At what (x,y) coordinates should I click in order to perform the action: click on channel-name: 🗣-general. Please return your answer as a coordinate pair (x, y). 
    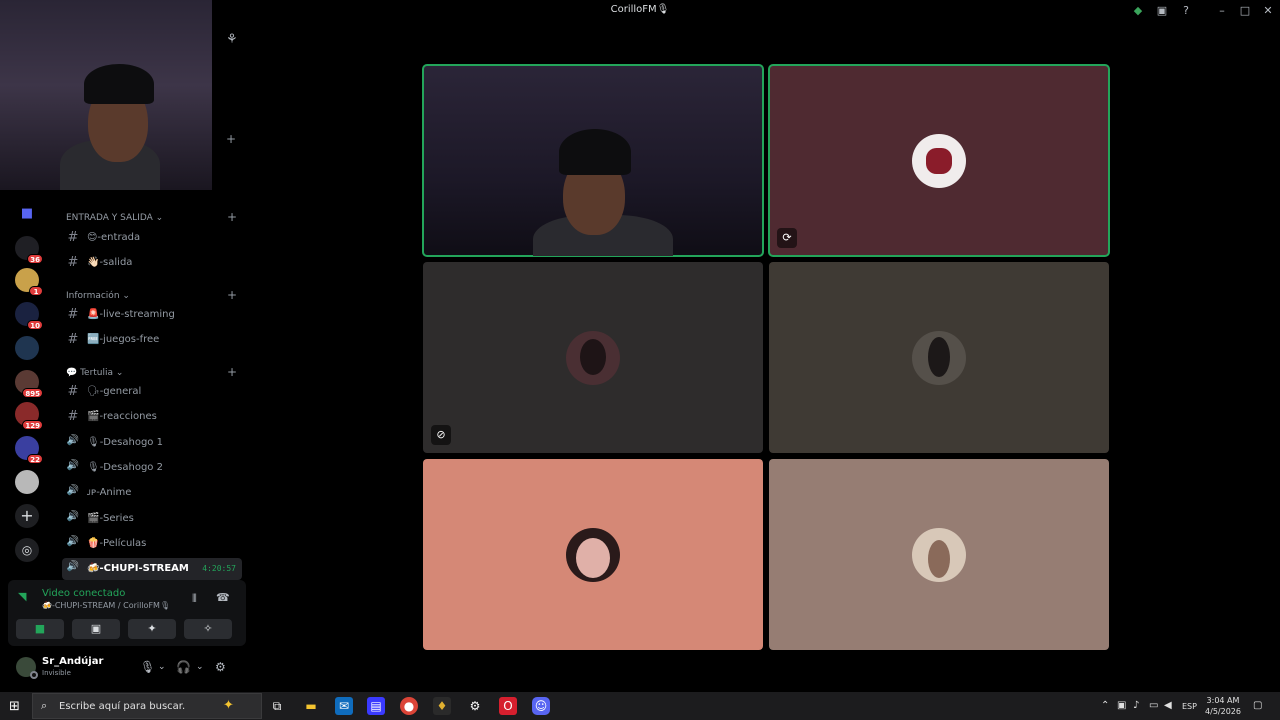
    Looking at the image, I should click on (114, 391).